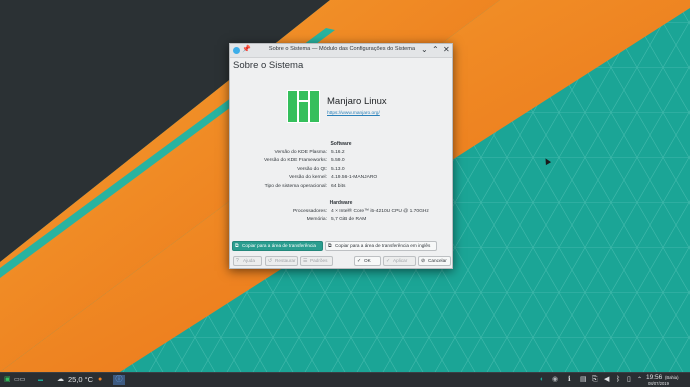 Image resolution: width=690 pixels, height=387 pixels. Describe the element at coordinates (629, 380) in the screenshot. I see `battery-icon: ▯` at that location.